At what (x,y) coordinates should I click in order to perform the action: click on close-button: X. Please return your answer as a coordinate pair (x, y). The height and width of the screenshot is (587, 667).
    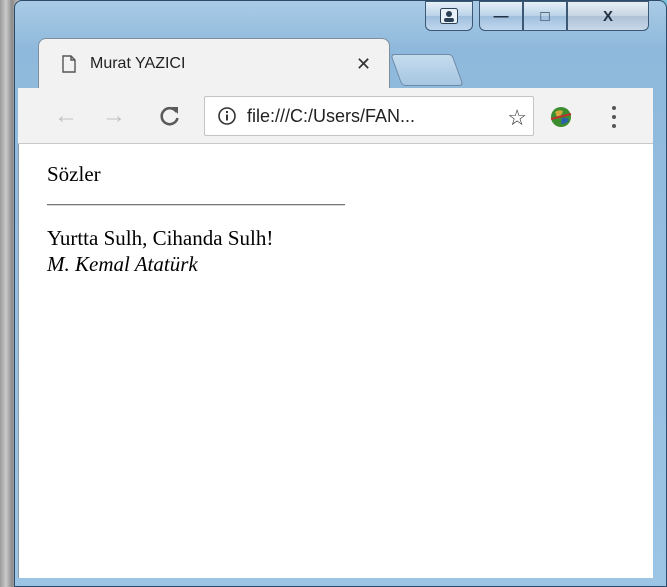
    Looking at the image, I should click on (608, 16).